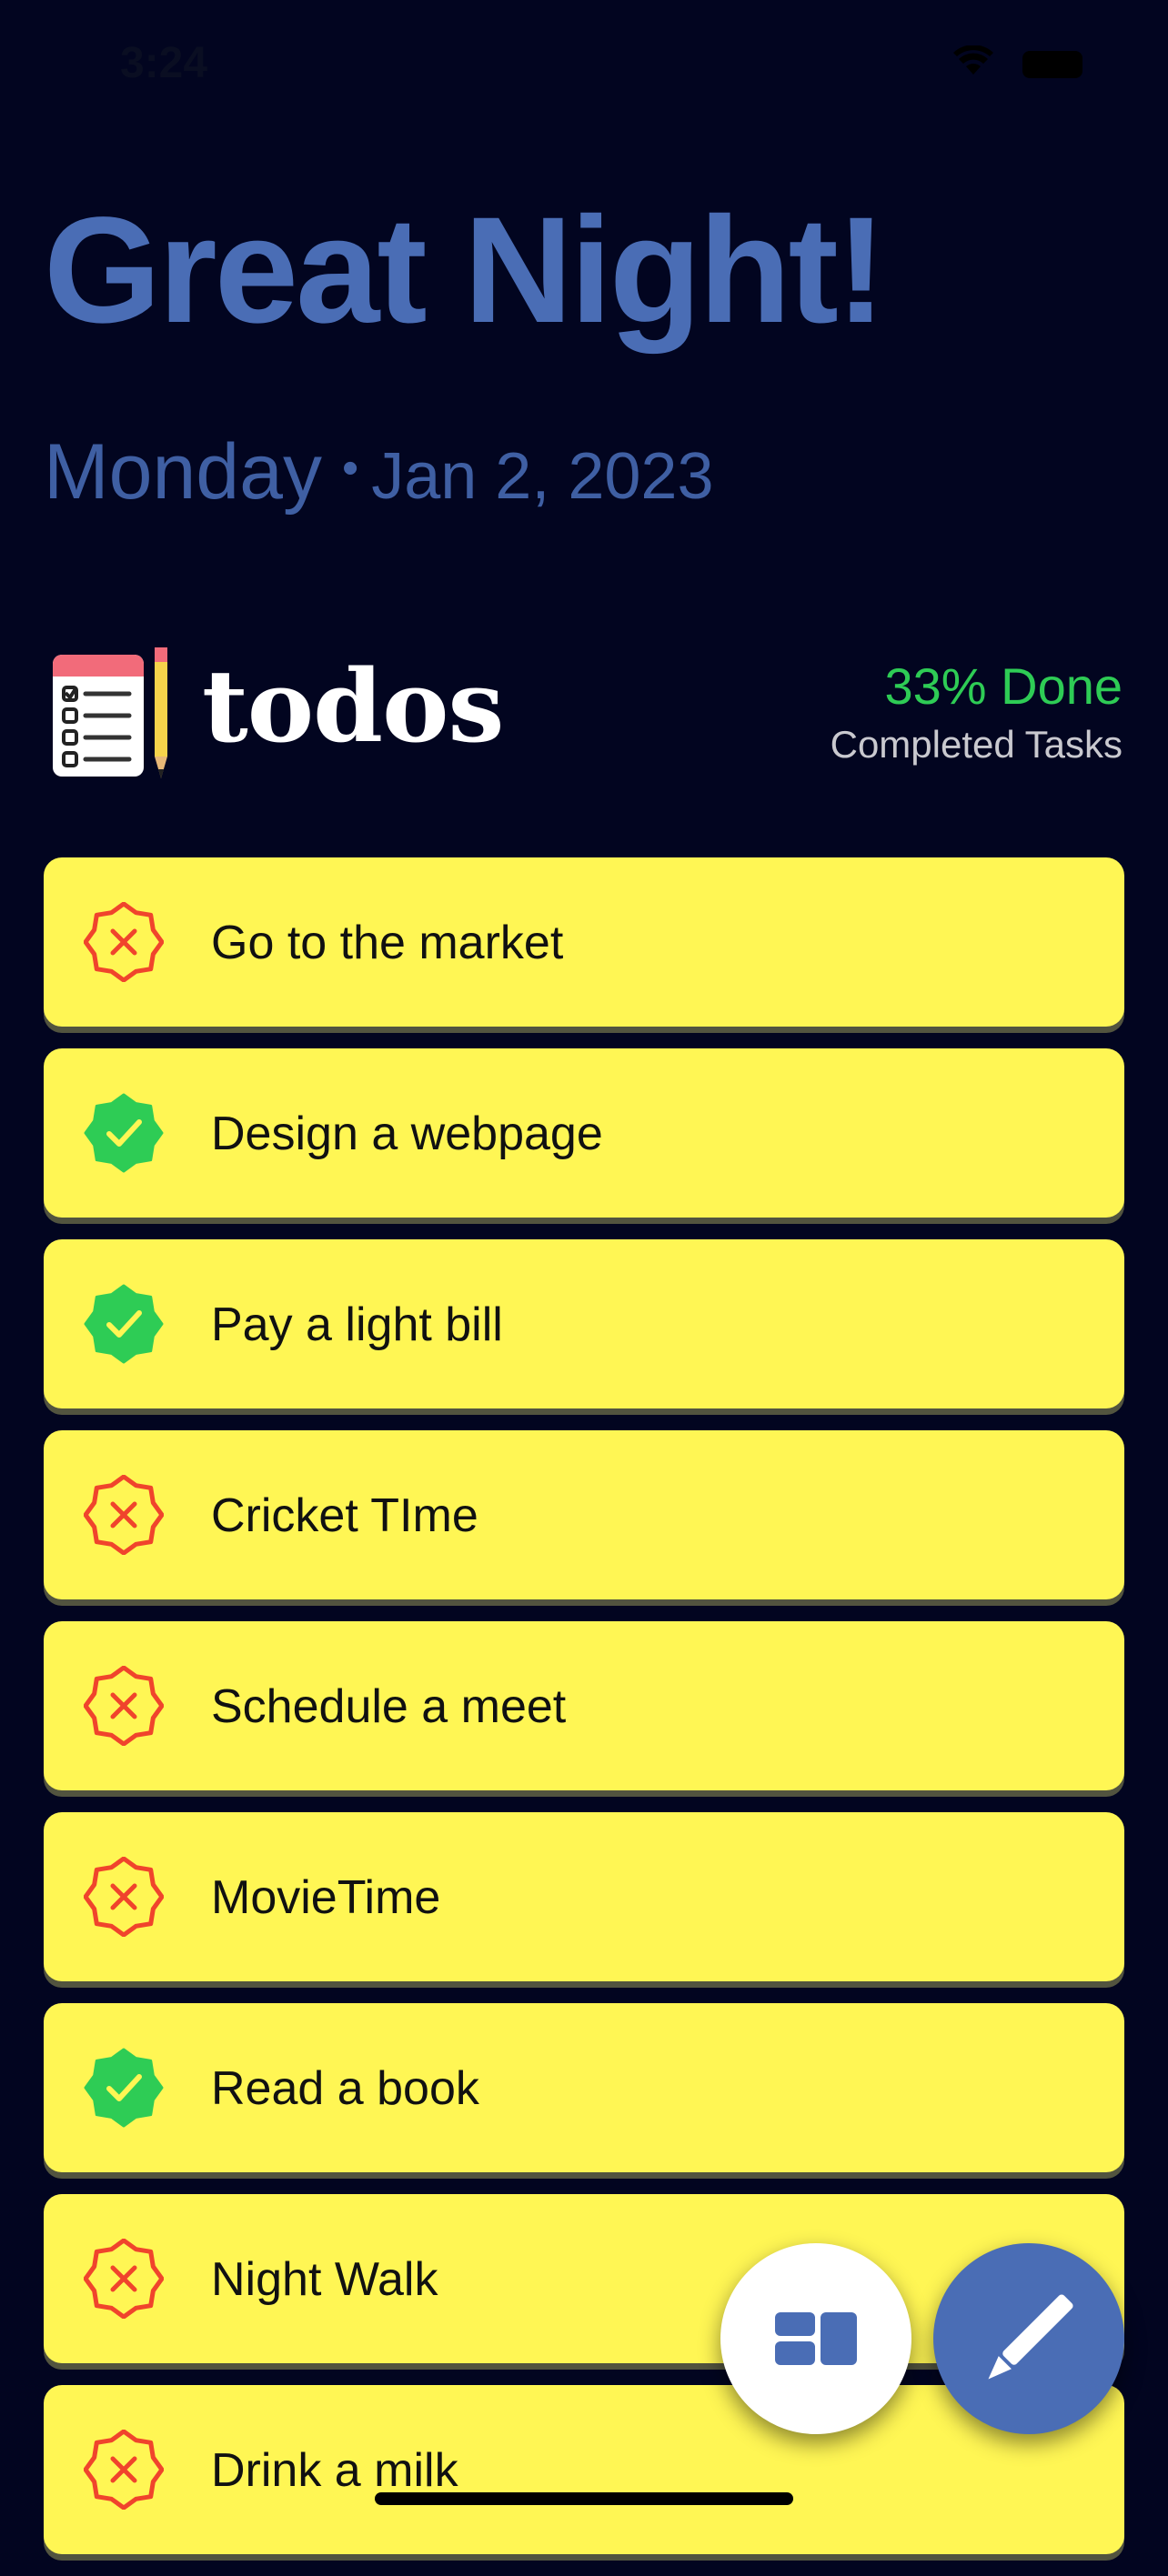 This screenshot has height=2576, width=1168. I want to click on todo-label: Night Walk, so click(325, 2280).